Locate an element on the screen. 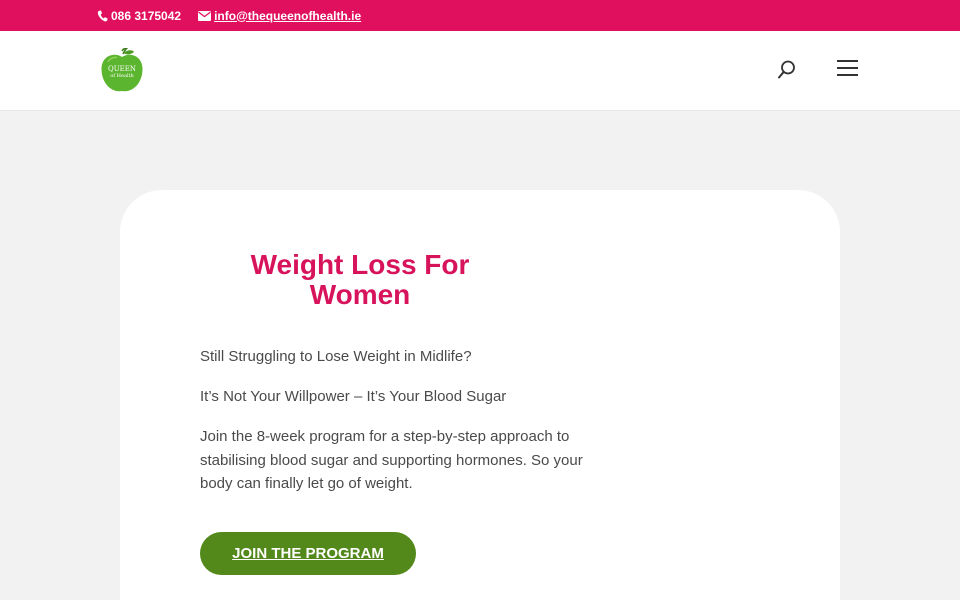  page-title: Weight Loss For Women is located at coordinates (360, 279).